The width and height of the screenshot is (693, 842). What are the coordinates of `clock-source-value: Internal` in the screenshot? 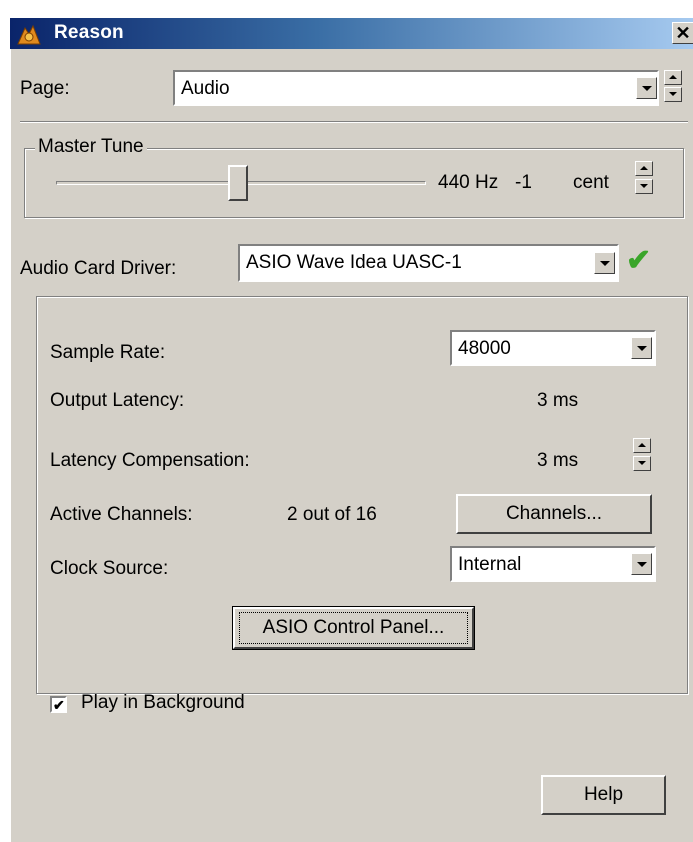 It's located at (490, 564).